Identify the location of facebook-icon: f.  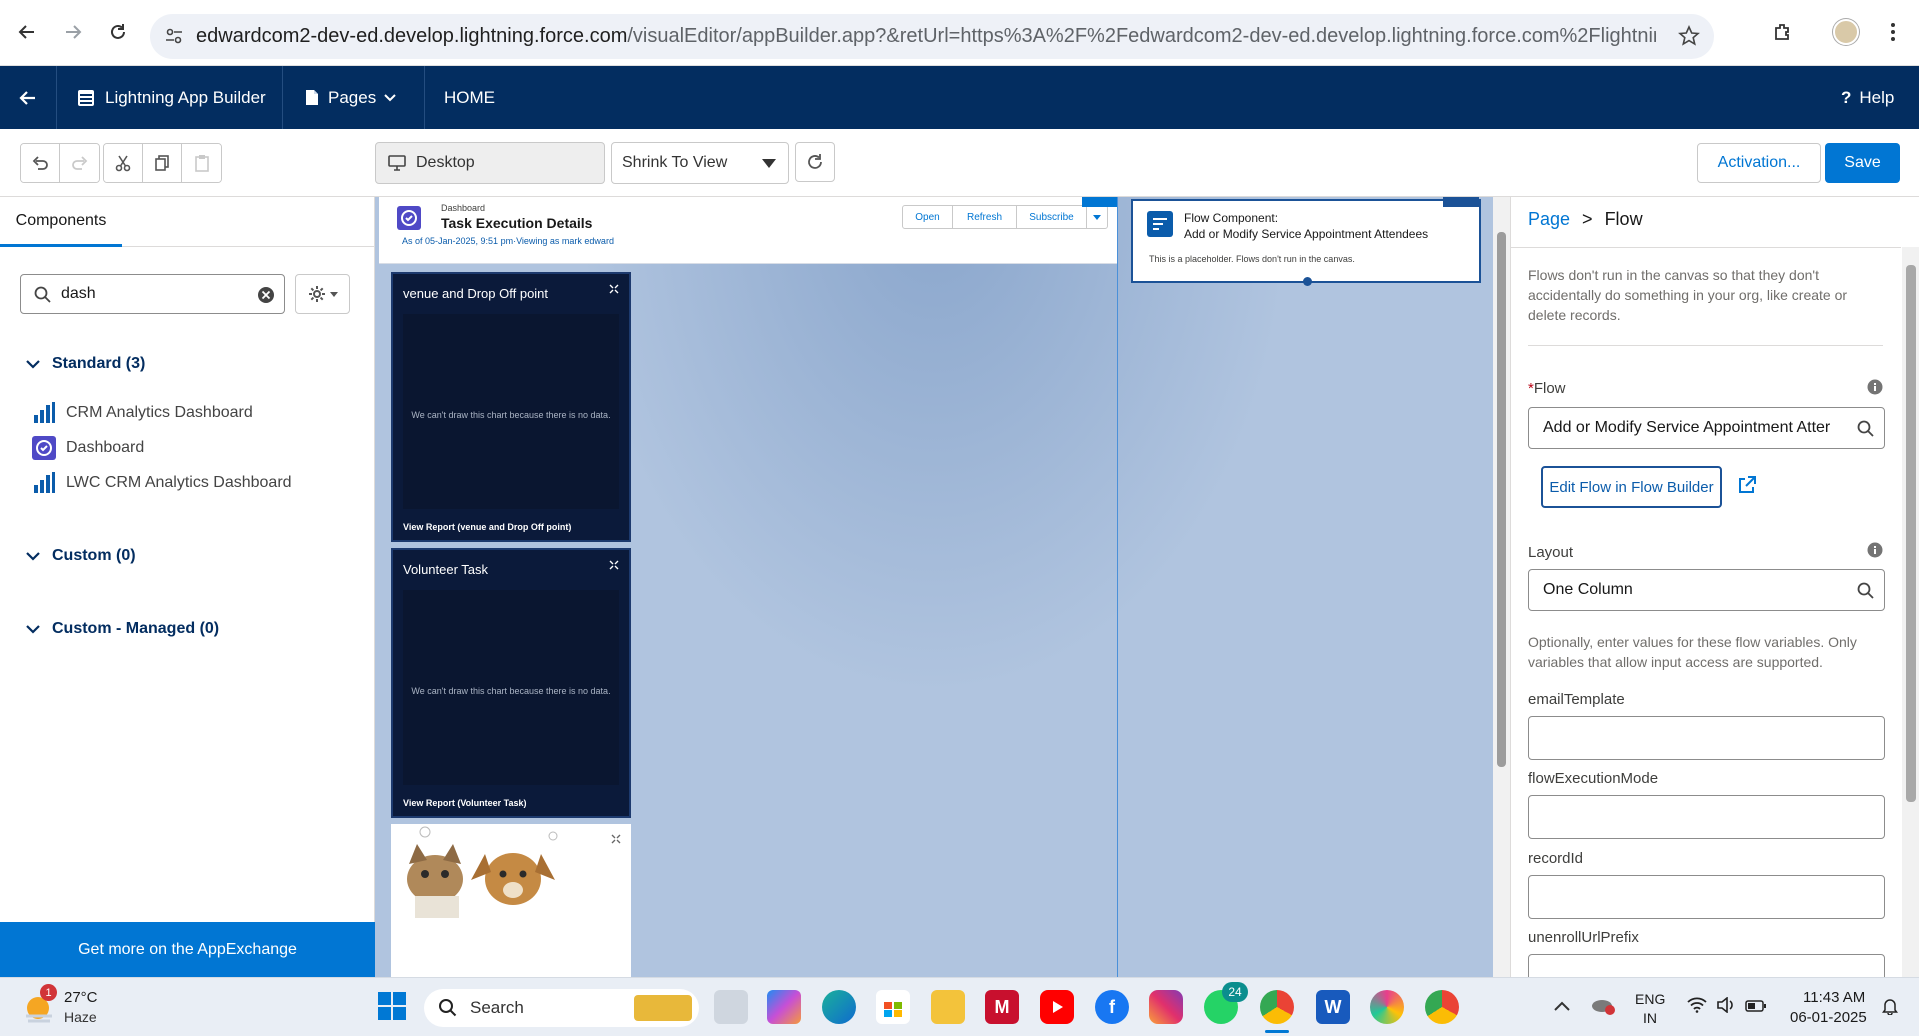
(1112, 1007).